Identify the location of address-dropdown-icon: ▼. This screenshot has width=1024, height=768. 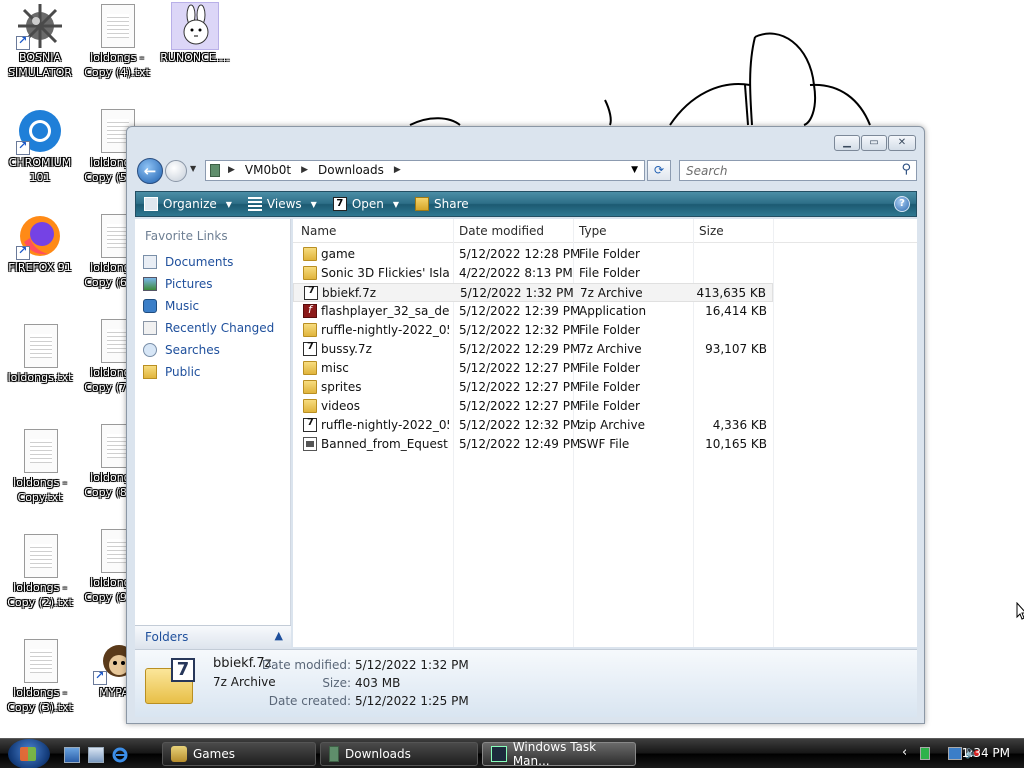
(634, 170).